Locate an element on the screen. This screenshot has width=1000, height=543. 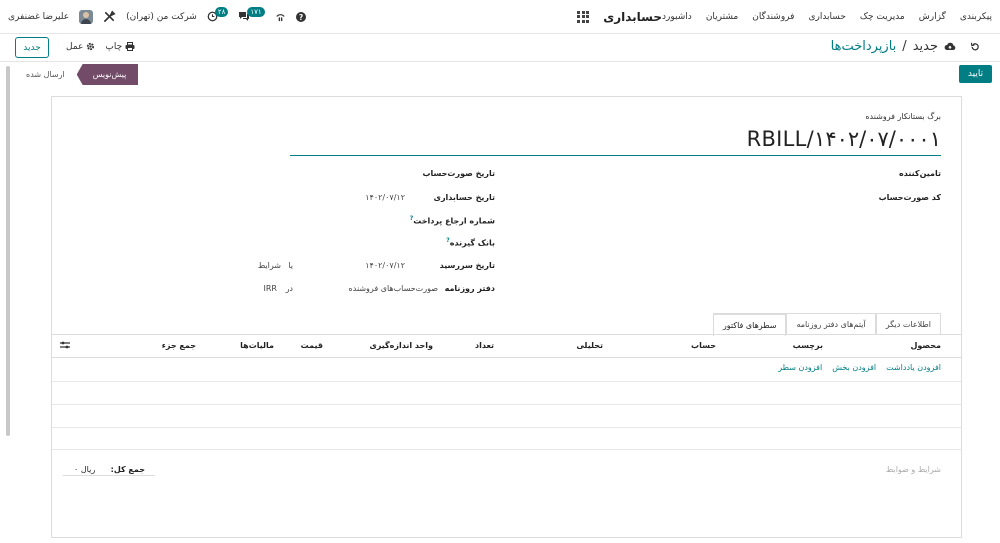
print-label: چاپ is located at coordinates (114, 46).